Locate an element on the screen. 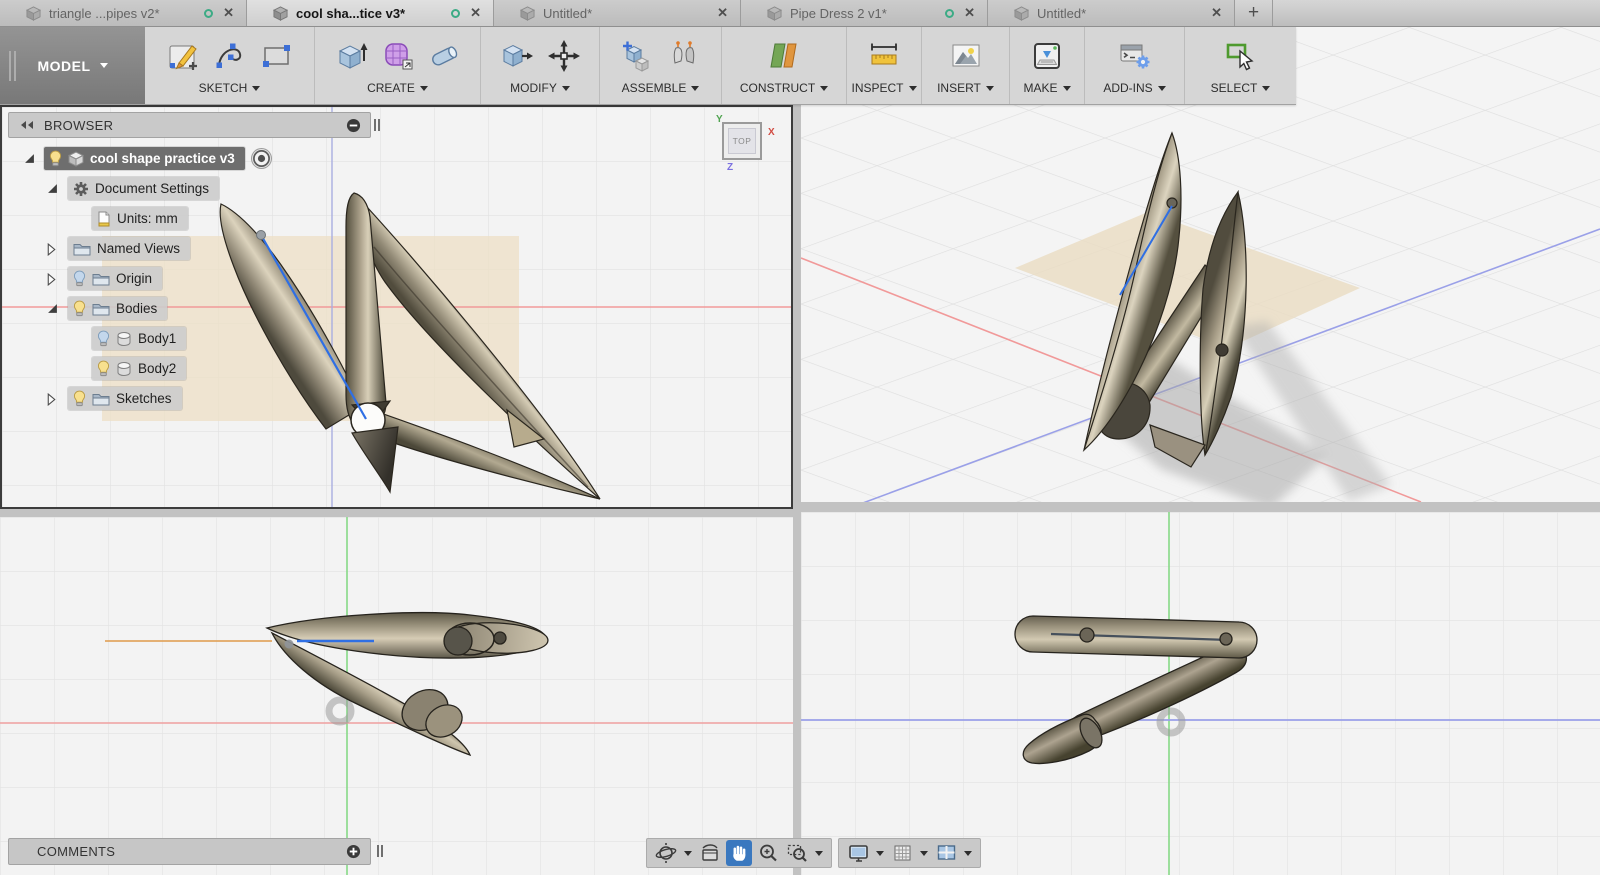  toolbar-group-construct: CONSTRUCT is located at coordinates (784, 65).